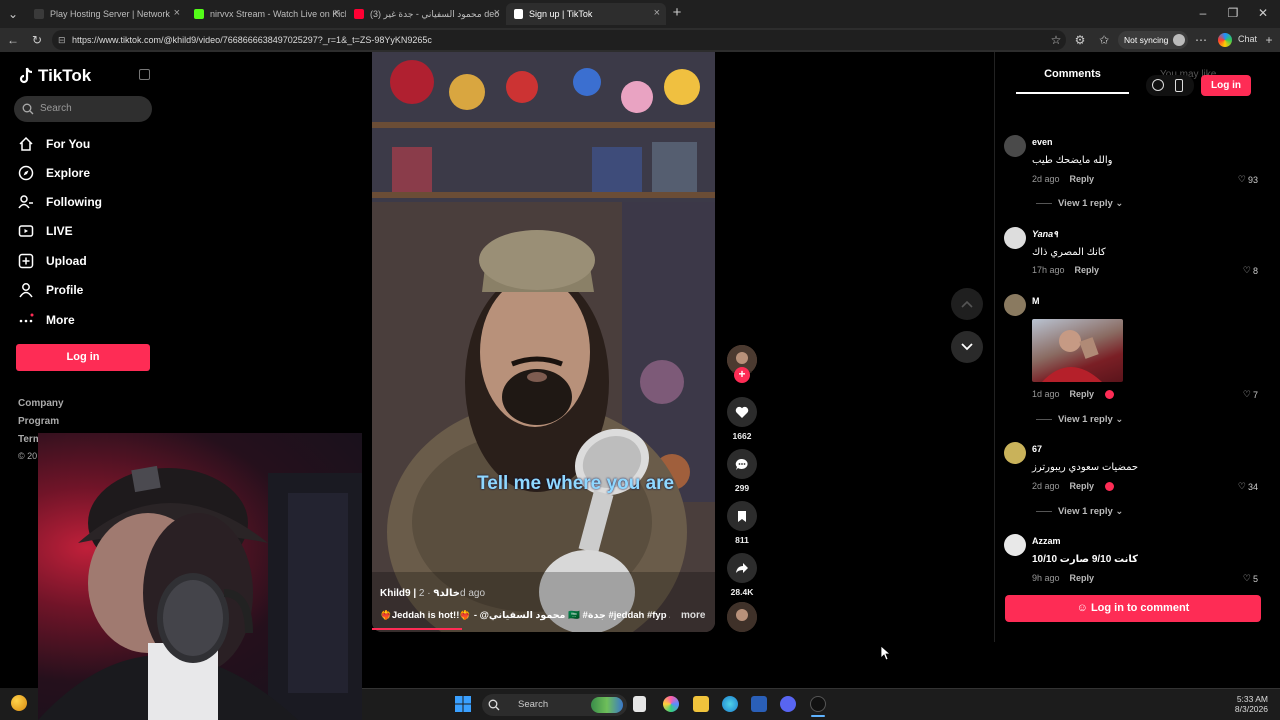 The height and width of the screenshot is (720, 1280). Describe the element at coordinates (54, 144) in the screenshot. I see `nav-for-you: For You` at that location.